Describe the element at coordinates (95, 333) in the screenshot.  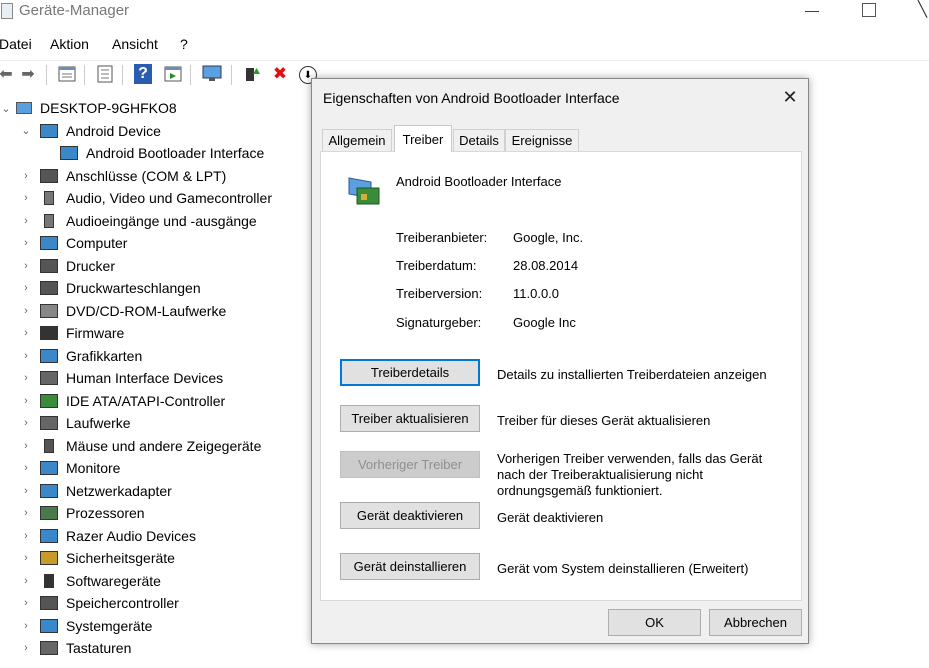
I see `tree-item-label: Firmware` at that location.